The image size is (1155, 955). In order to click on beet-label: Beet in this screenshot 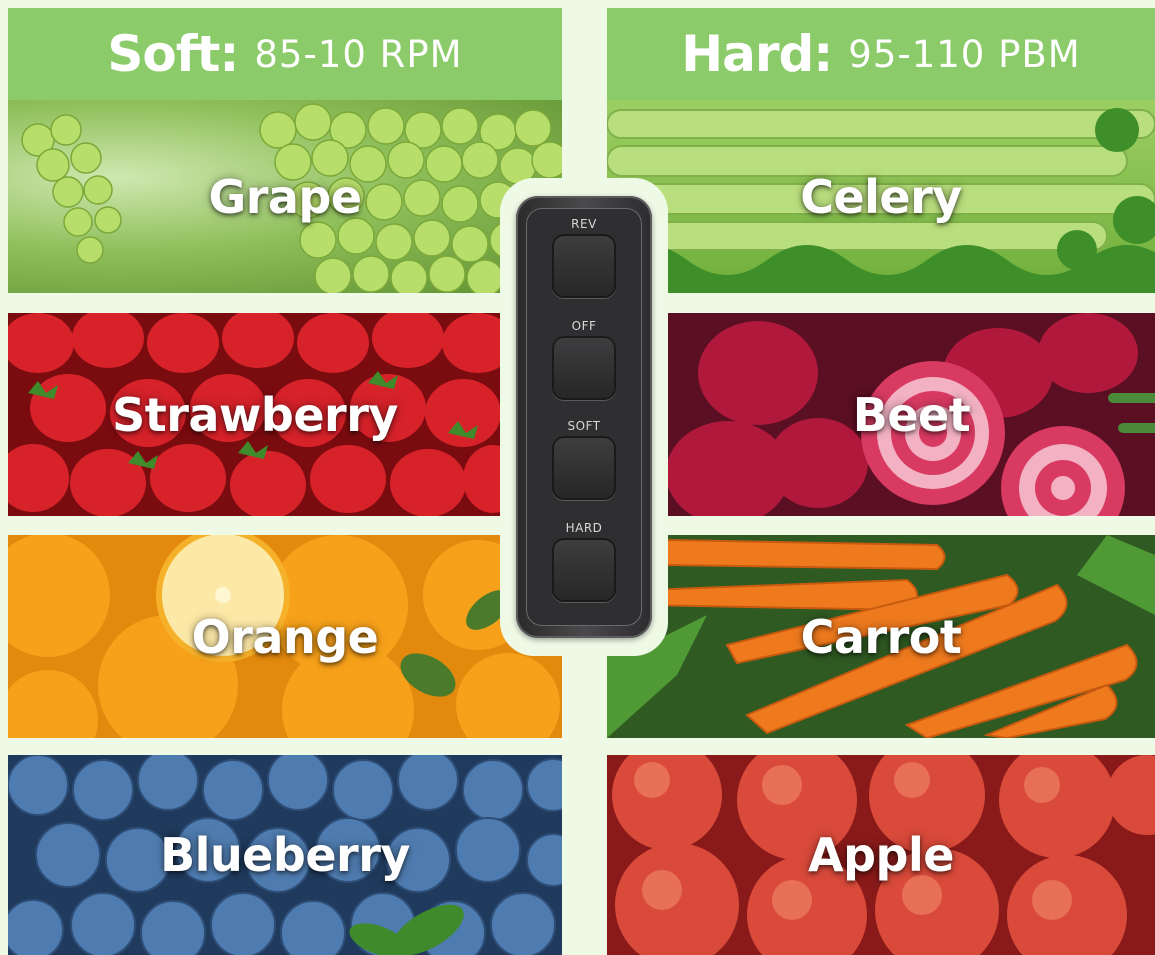, I will do `click(911, 414)`.